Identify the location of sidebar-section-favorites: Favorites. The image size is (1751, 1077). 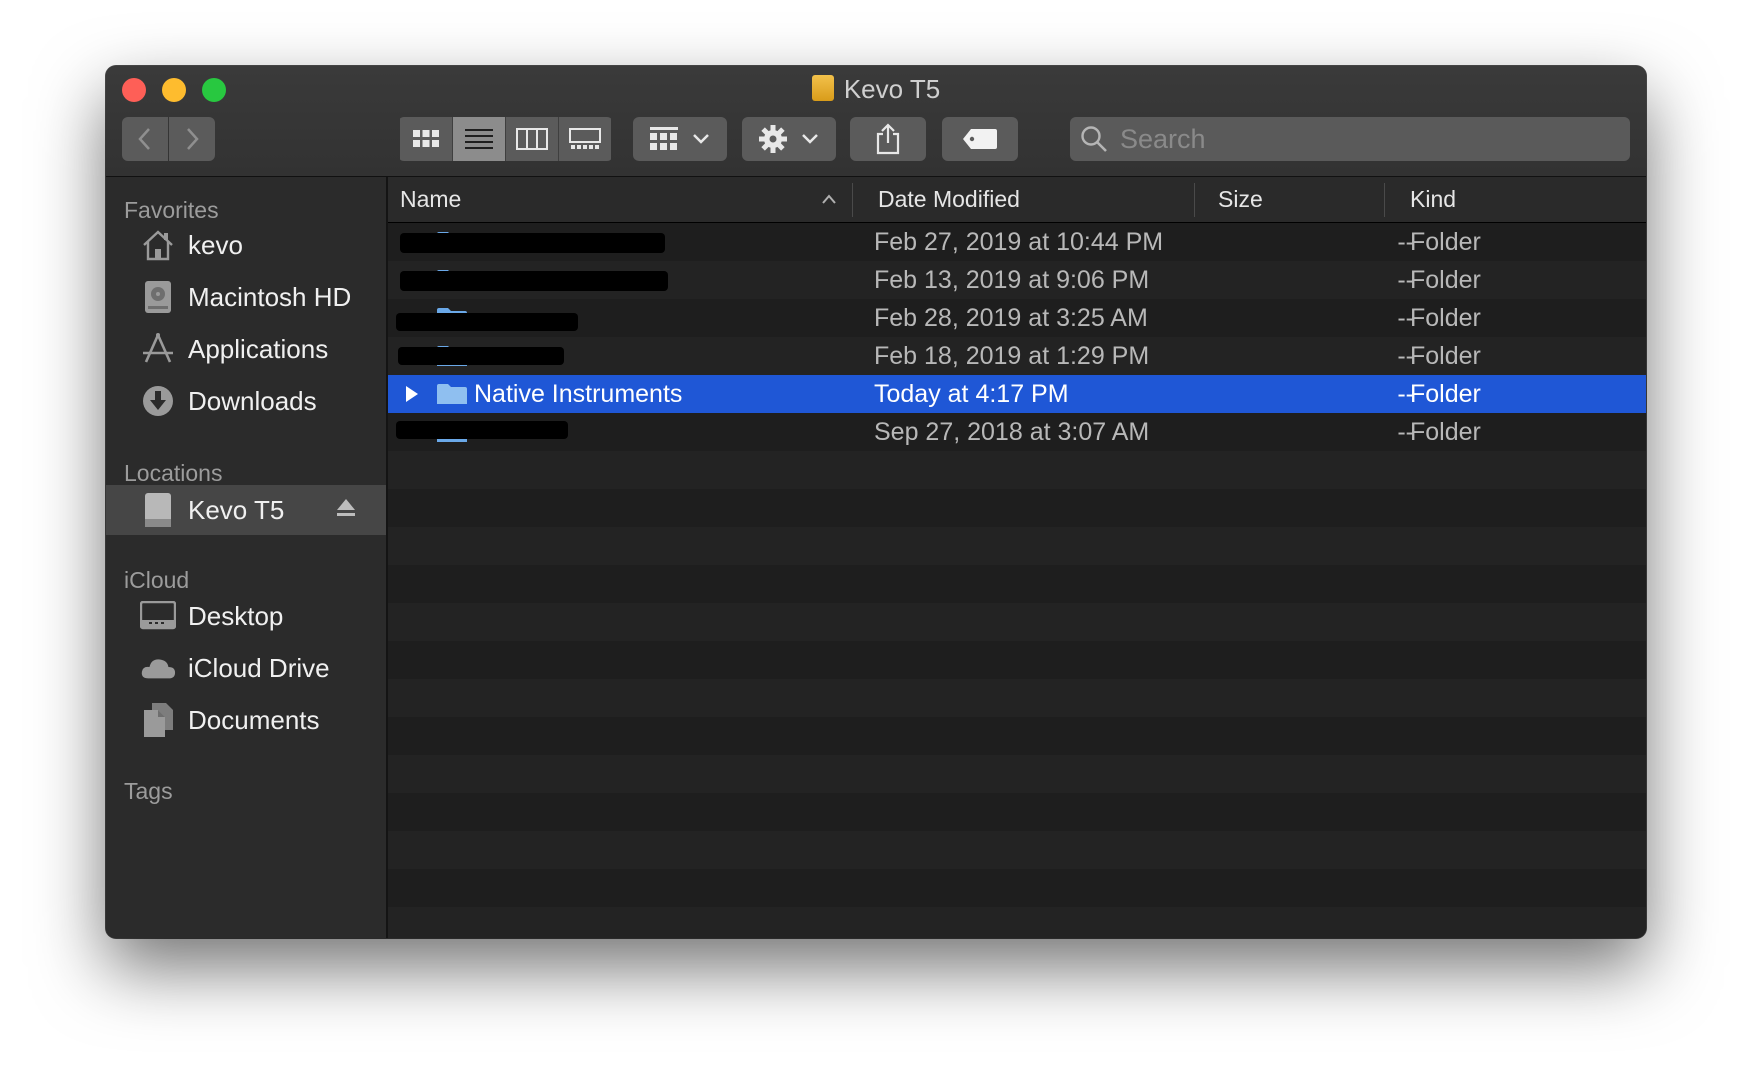
(171, 210).